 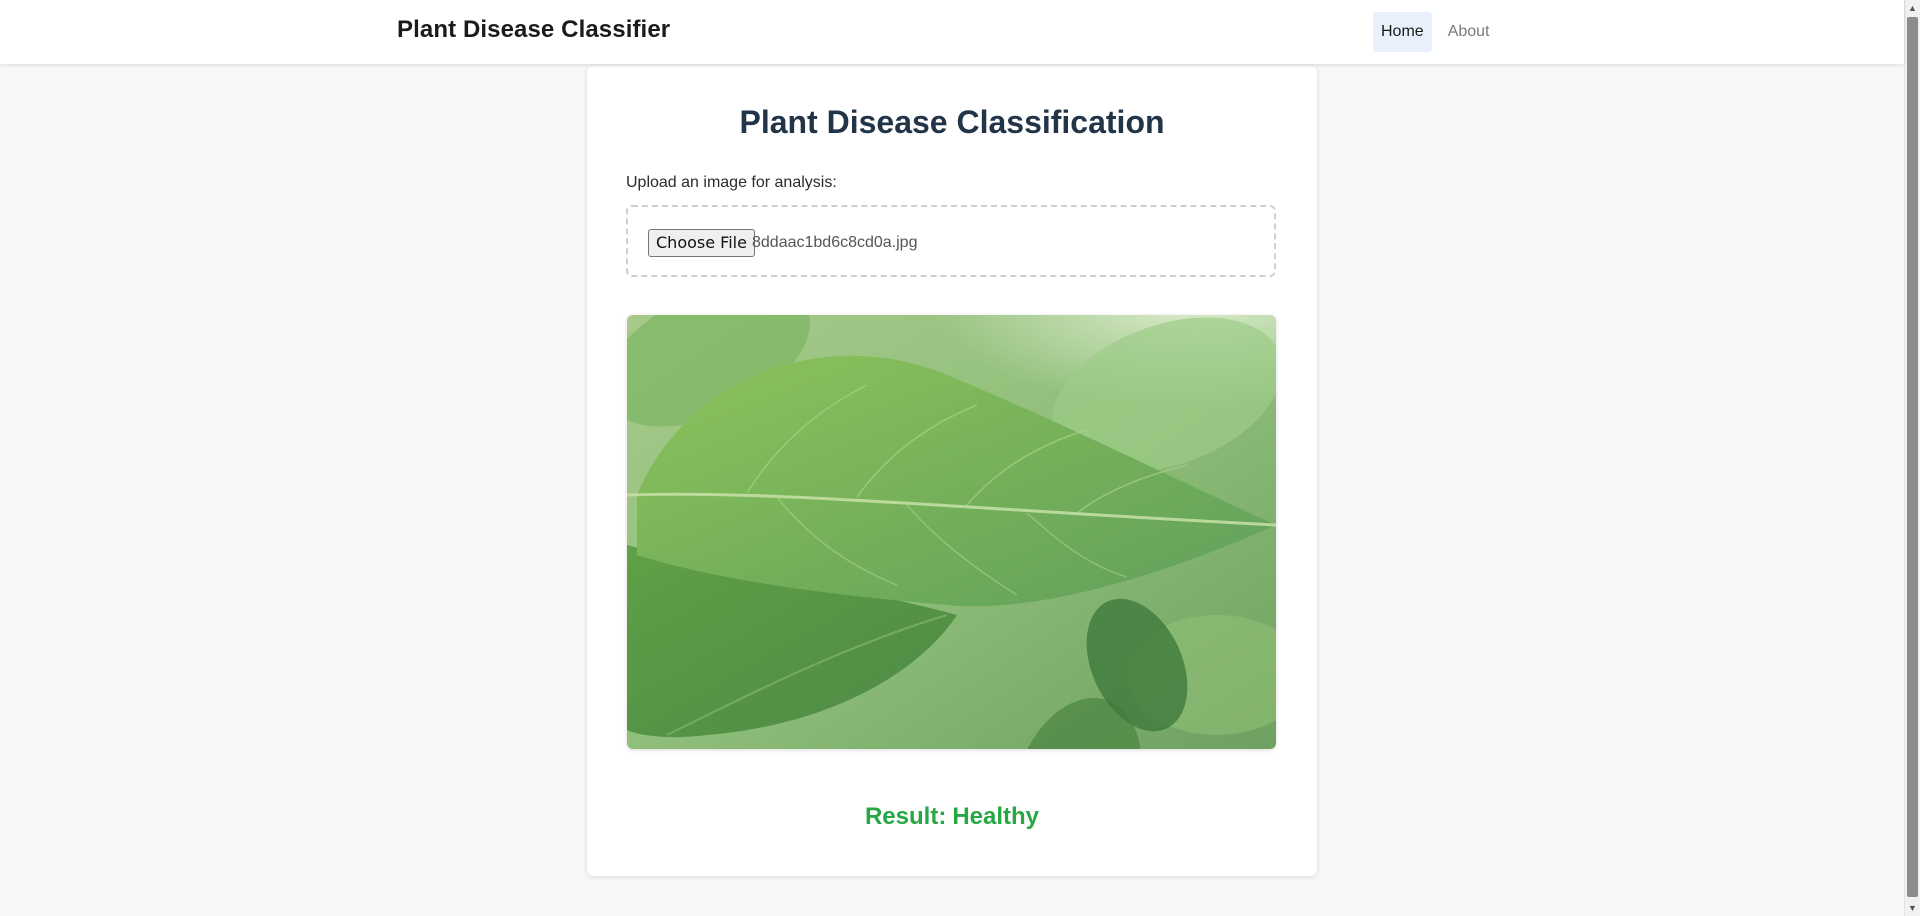 What do you see at coordinates (951, 241) in the screenshot?
I see `file-upload-dropzone: Choose File 8ddaac1bd6c8cd0a.jpg` at bounding box center [951, 241].